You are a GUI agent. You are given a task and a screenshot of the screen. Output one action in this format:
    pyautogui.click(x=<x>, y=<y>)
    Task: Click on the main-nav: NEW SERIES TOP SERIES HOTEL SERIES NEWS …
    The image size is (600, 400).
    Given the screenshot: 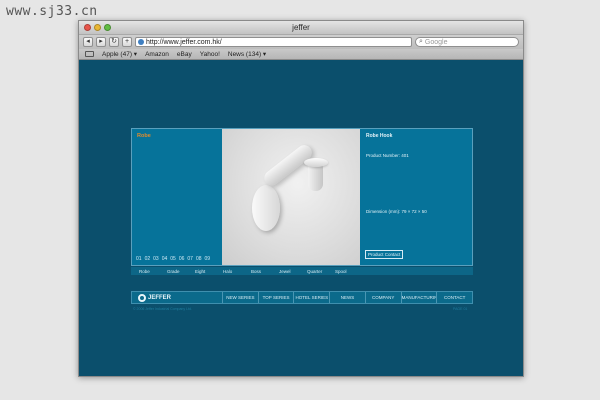 What is the action you would take?
    pyautogui.click(x=347, y=297)
    